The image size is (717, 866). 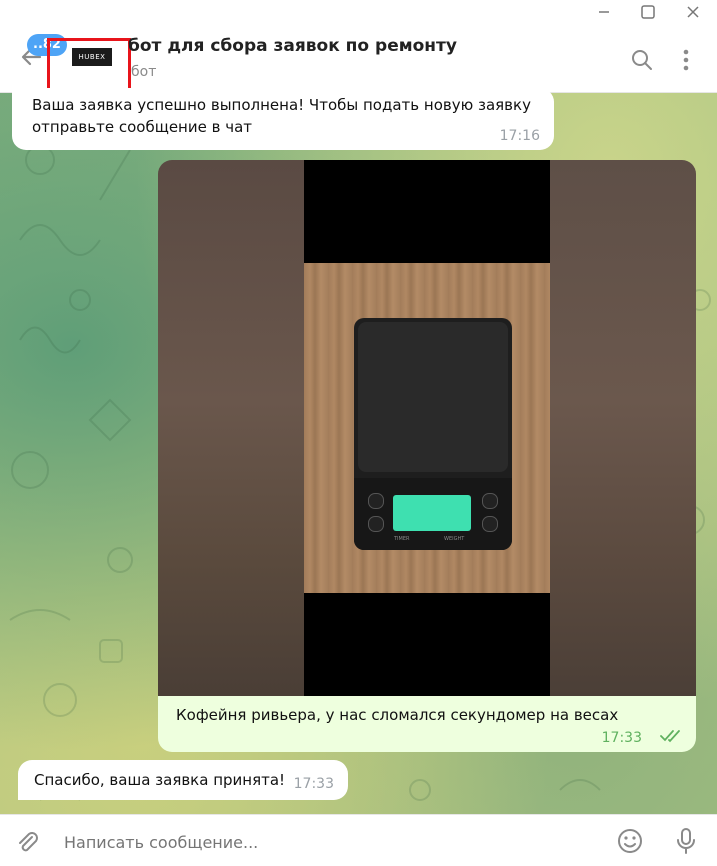 I want to click on wood-surface: TIMER WEIGHT, so click(x=427, y=428).